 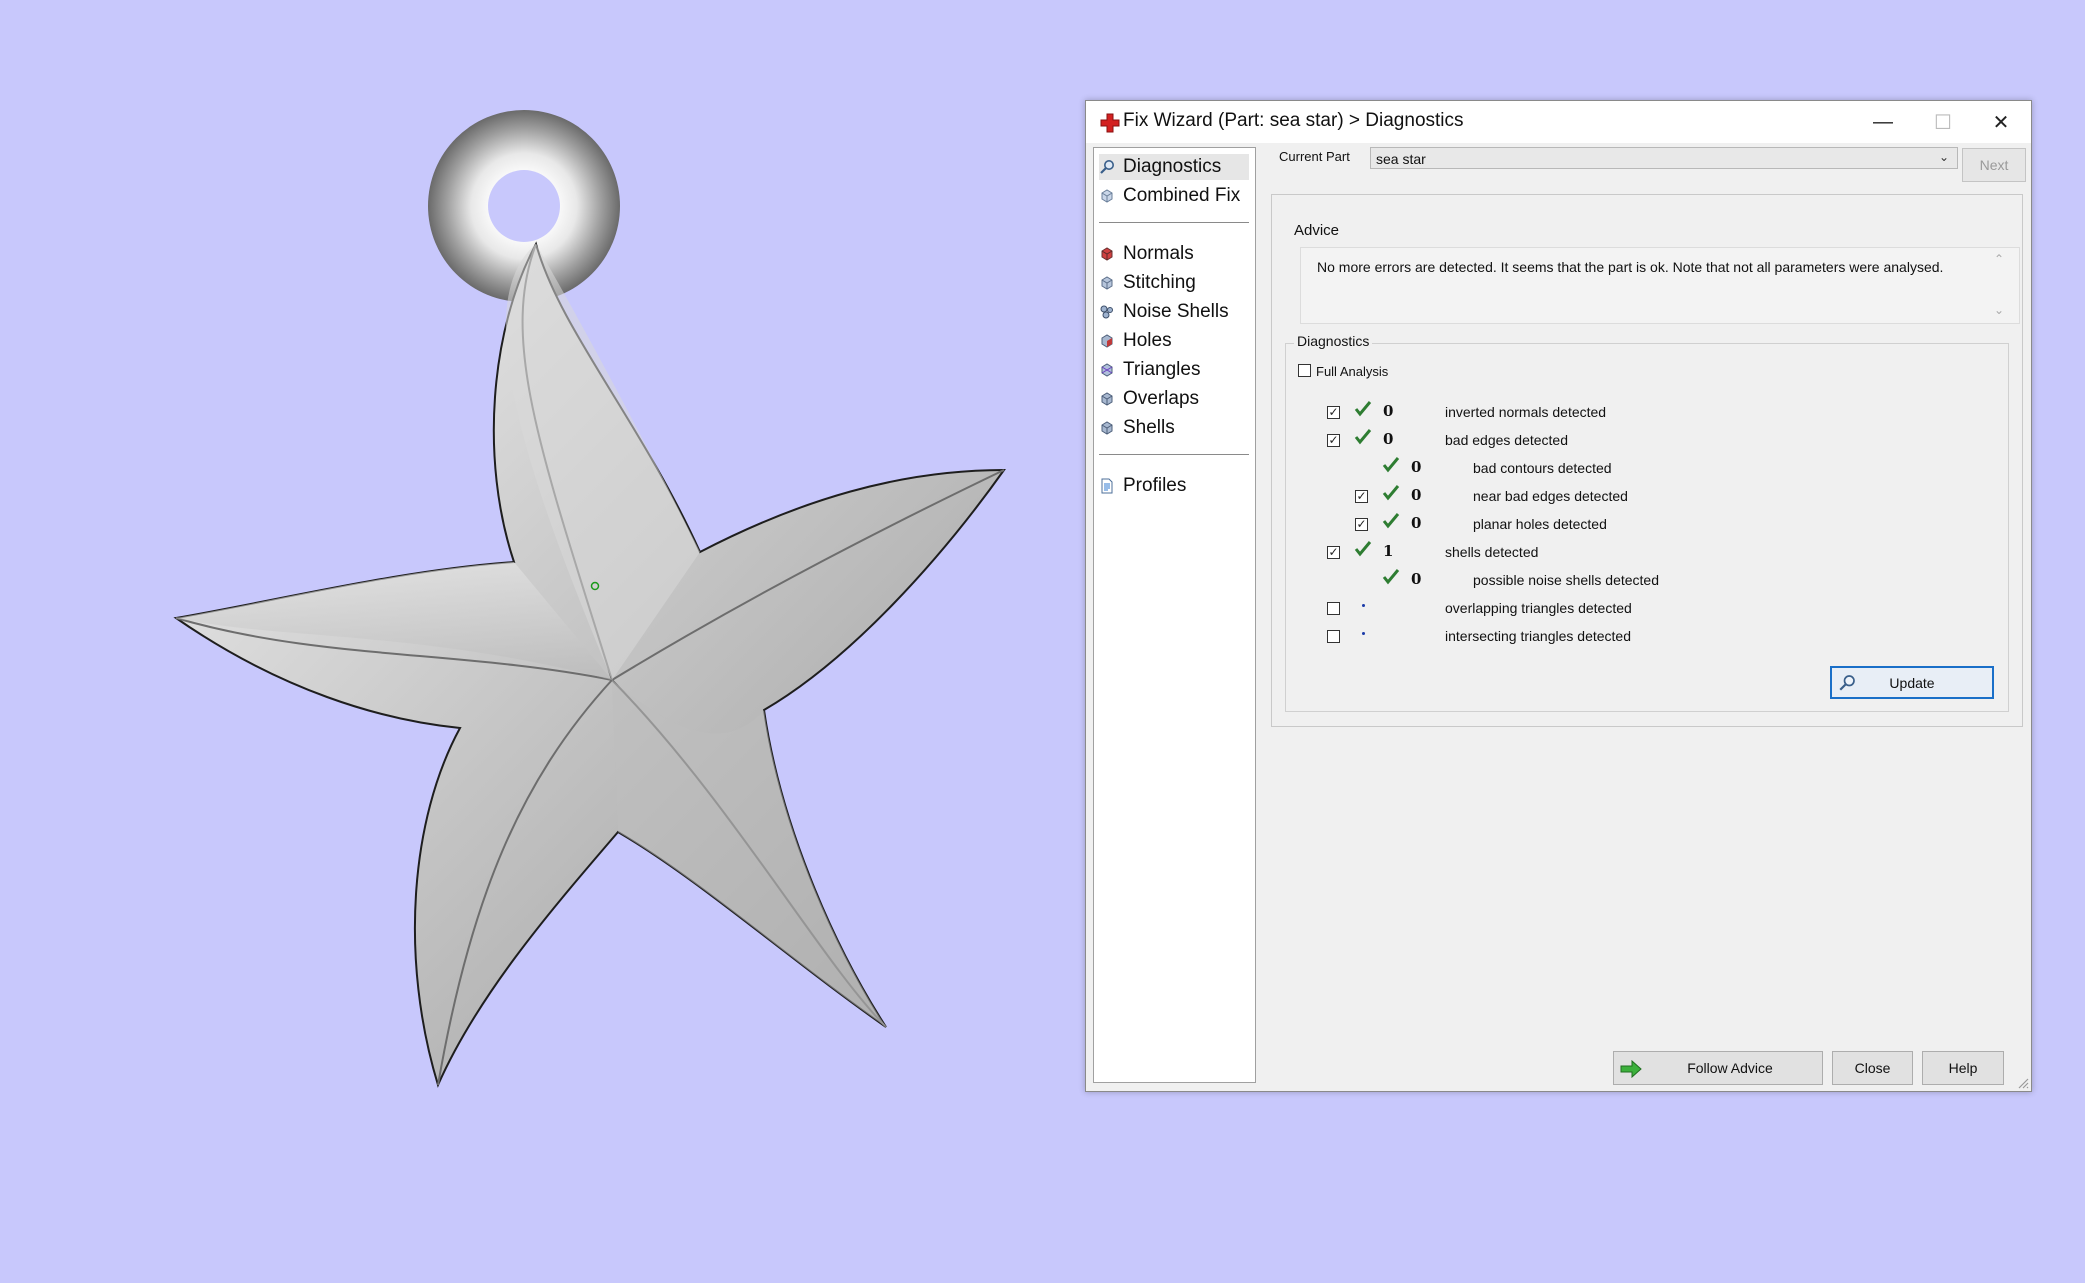 I want to click on nav-item-shells: Shells, so click(x=1137, y=428).